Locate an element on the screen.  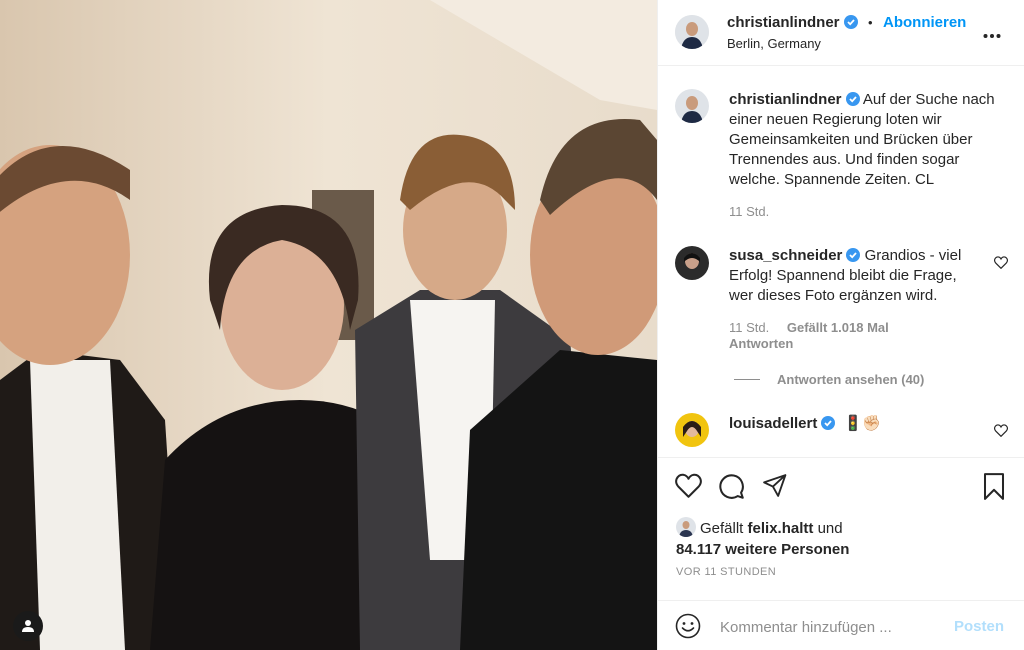
view-replies-label: Antworten ansehen (40) is located at coordinates (851, 379).